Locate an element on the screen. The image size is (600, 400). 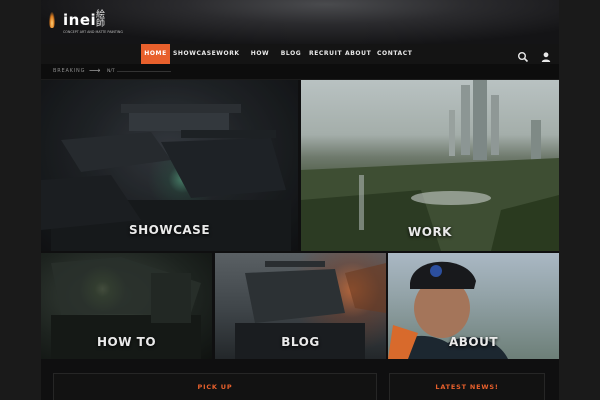
latest-news-title: LATEST NEWS! is located at coordinates (467, 387).